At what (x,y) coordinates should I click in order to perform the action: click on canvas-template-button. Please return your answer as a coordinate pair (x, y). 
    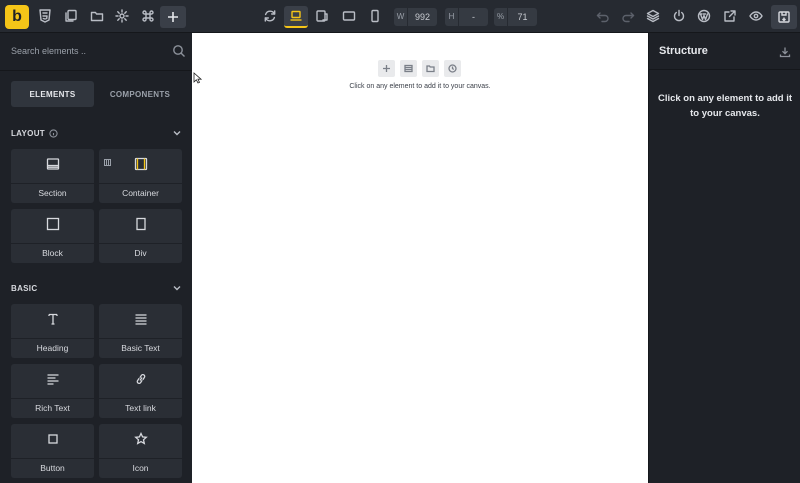
    Looking at the image, I should click on (408, 68).